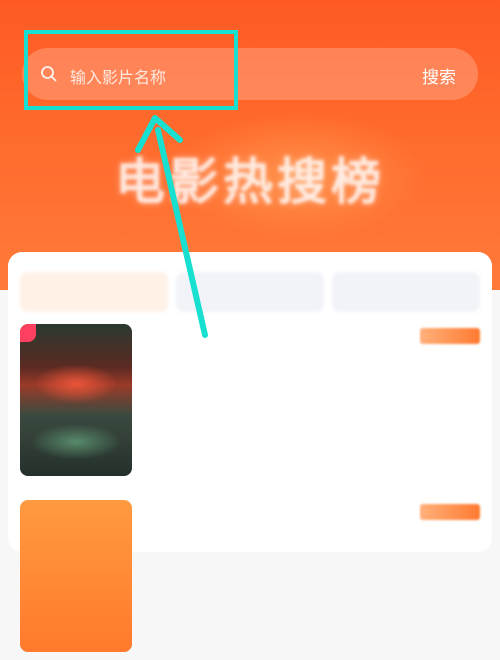 Image resolution: width=500 pixels, height=660 pixels. Describe the element at coordinates (250, 182) in the screenshot. I see `page-title: 电影热搜榜` at that location.